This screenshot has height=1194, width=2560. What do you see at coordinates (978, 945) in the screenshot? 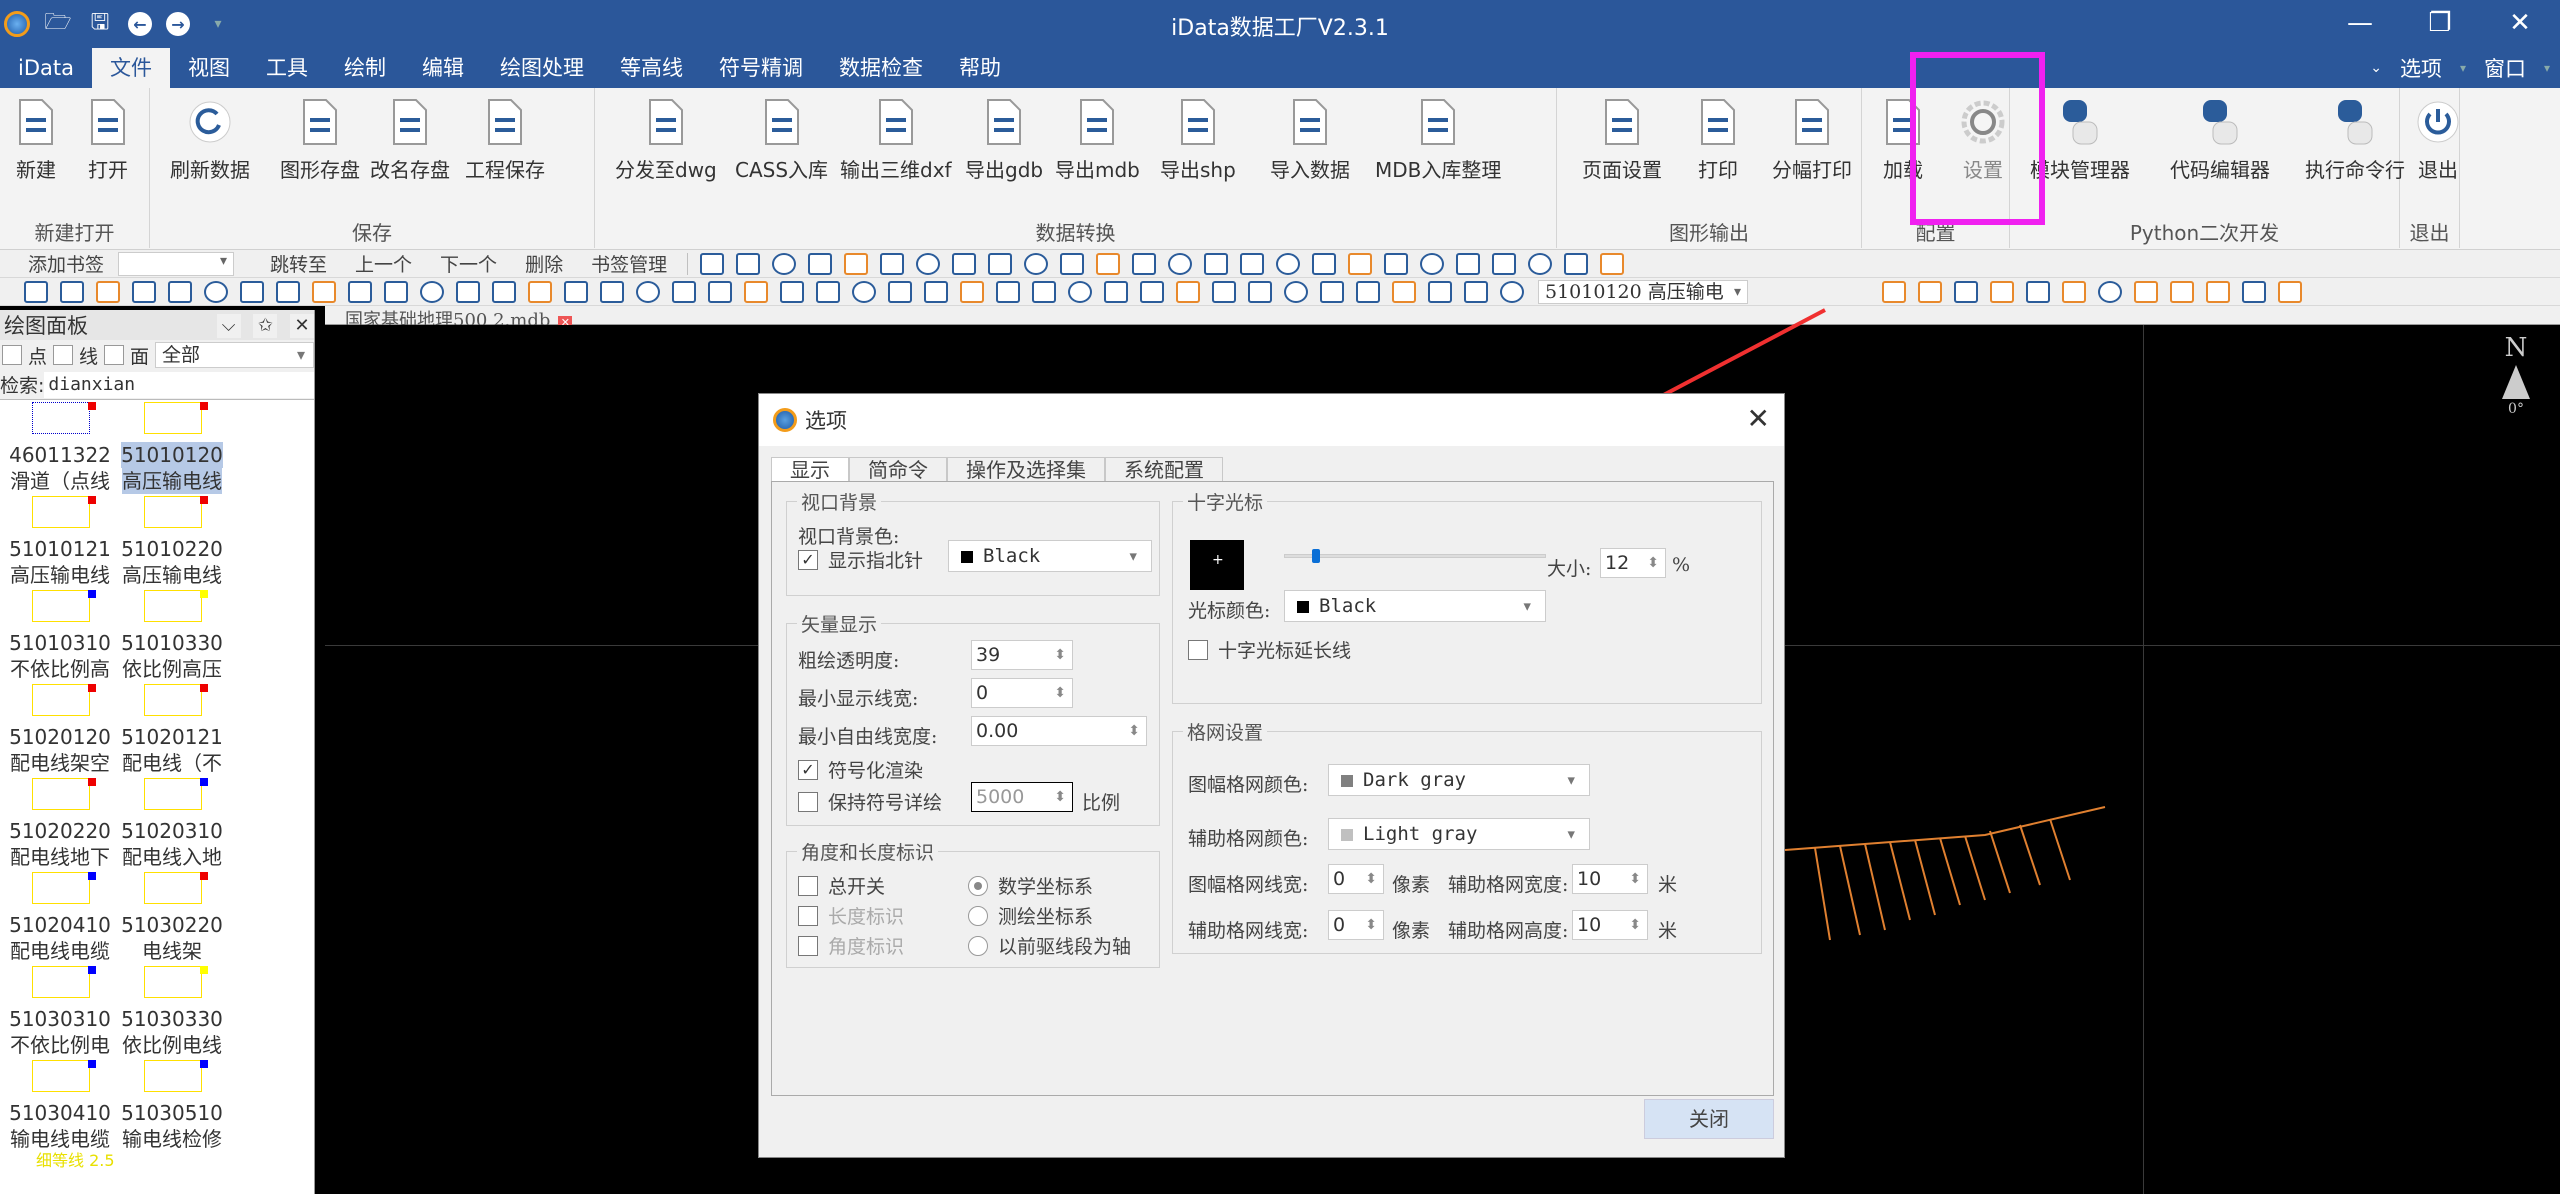
I see `prev-segment-axis-radio` at bounding box center [978, 945].